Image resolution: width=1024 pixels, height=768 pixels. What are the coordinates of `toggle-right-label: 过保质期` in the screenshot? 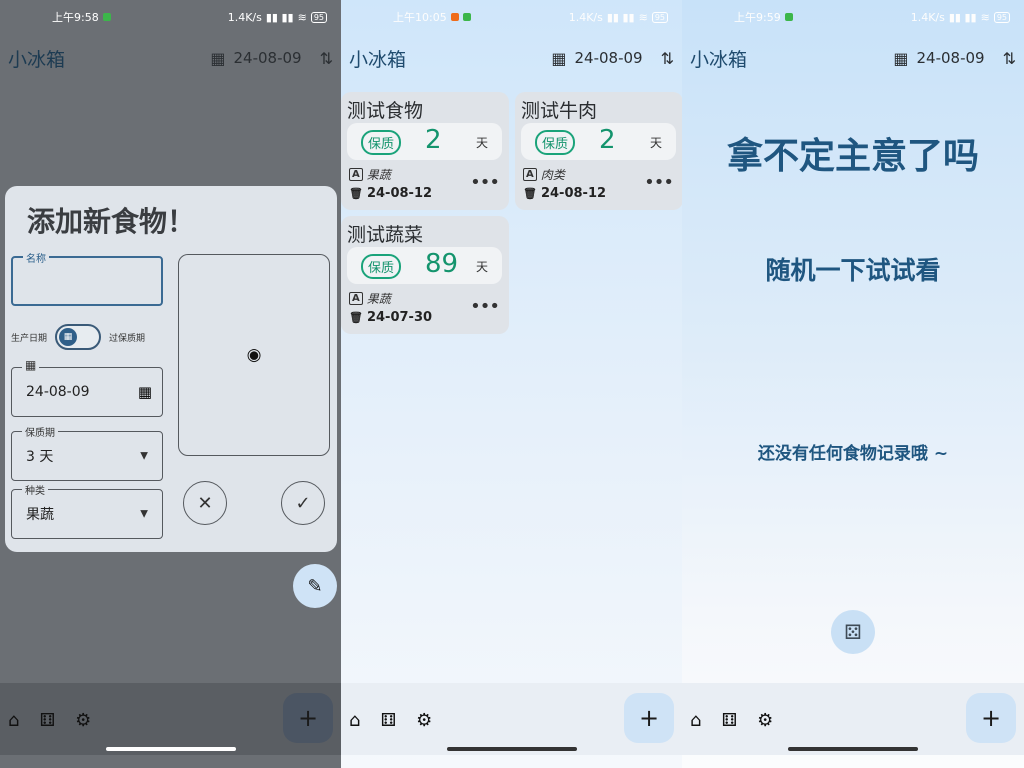 It's located at (127, 338).